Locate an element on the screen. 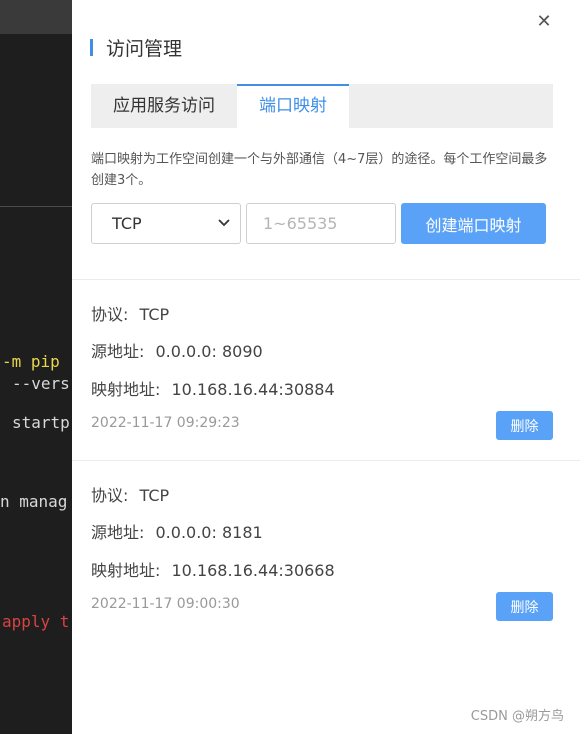  terminal-line: n manag is located at coordinates (34, 501).